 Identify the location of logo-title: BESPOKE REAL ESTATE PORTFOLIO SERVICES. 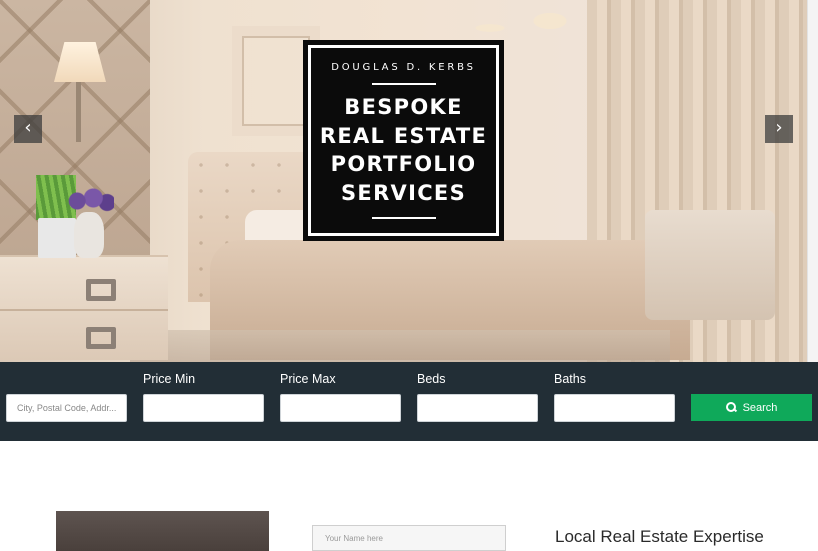
(403, 150).